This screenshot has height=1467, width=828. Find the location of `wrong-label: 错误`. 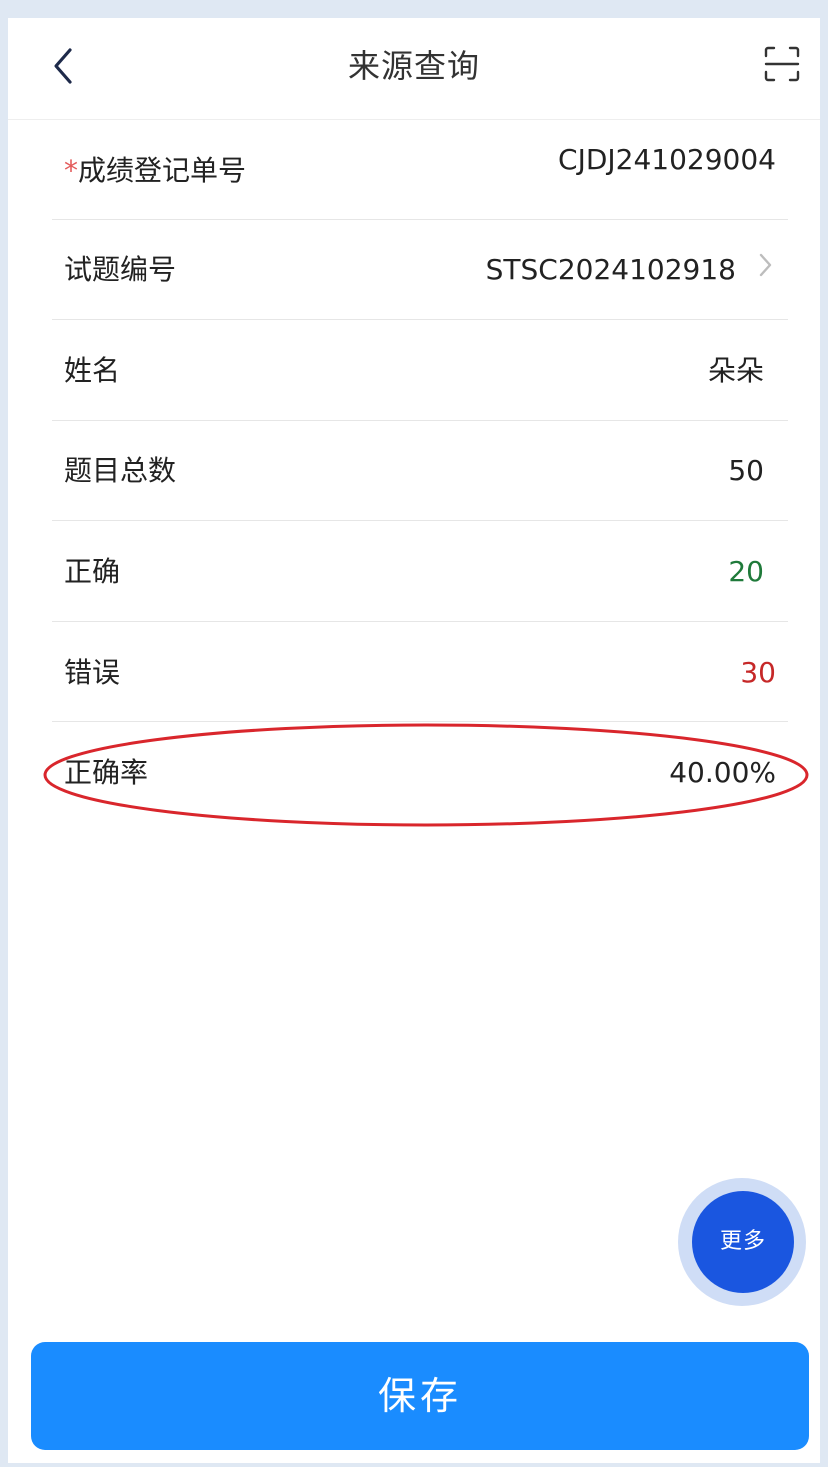

wrong-label: 错误 is located at coordinates (92, 672).